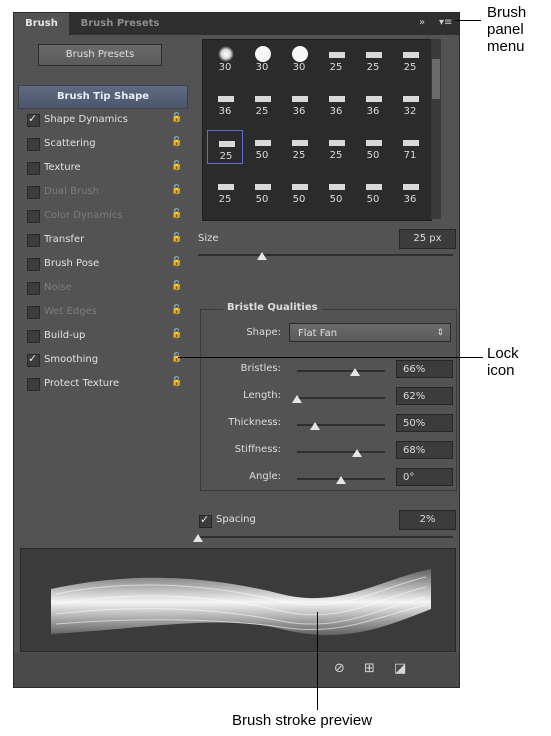 The width and height of the screenshot is (551, 736). Describe the element at coordinates (41, 24) in the screenshot. I see `tab-brush: Brush` at that location.